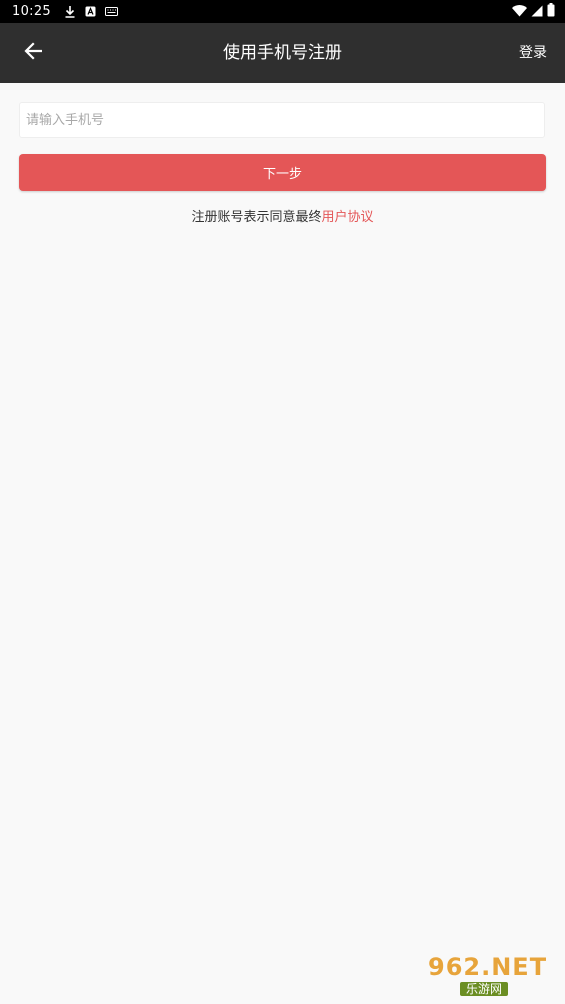  I want to click on page-title: 使用手机号注册, so click(282, 53).